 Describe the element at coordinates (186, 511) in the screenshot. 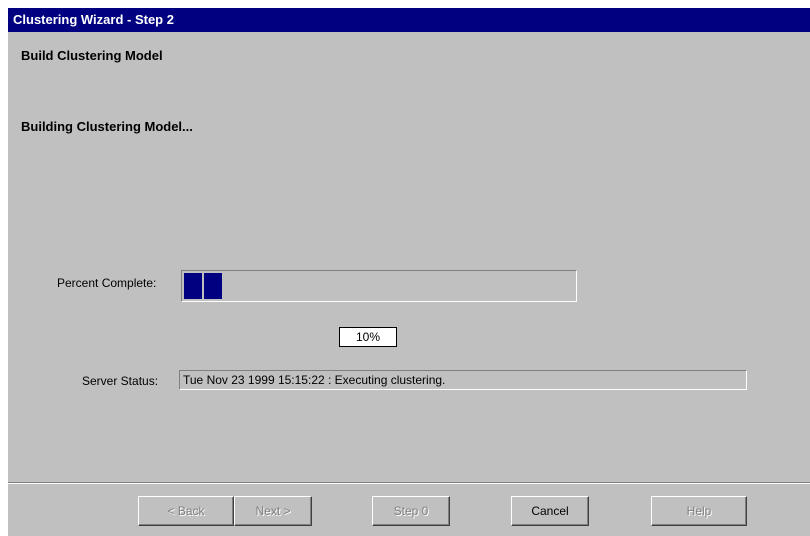

I see `back-button: < Back` at that location.